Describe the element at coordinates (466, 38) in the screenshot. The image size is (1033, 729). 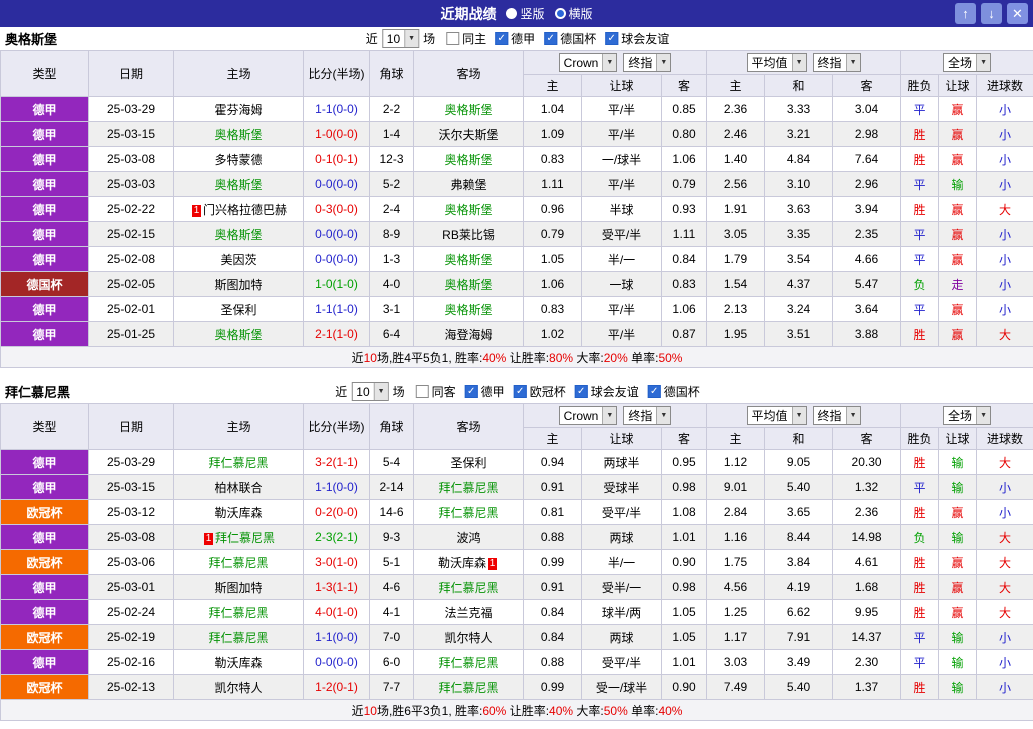
I see `filter-checkbox: 同主` at that location.